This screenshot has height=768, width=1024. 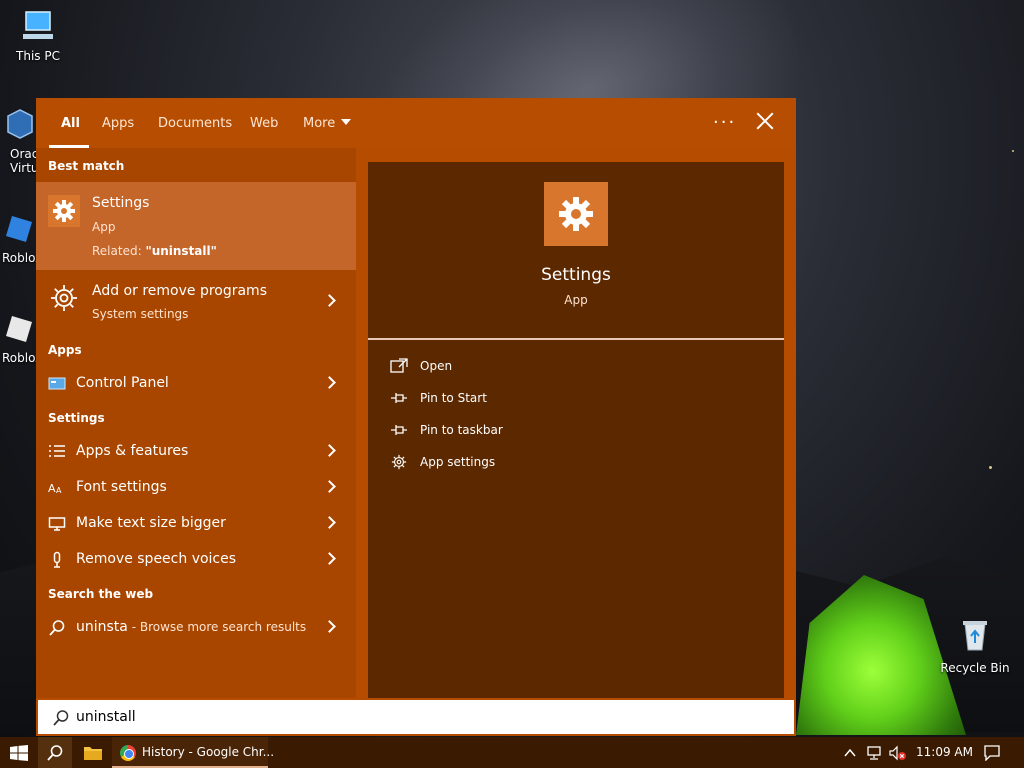 What do you see at coordinates (76, 418) in the screenshot?
I see `section-title-settings: Settings` at bounding box center [76, 418].